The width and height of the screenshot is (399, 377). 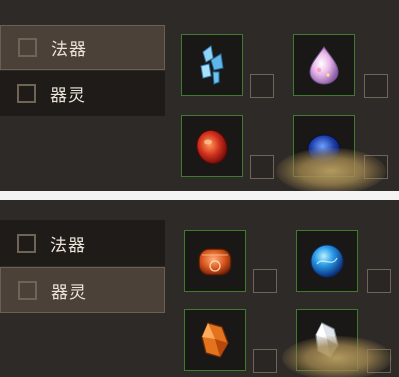 I want to click on blue-orb-icon, so click(x=327, y=261).